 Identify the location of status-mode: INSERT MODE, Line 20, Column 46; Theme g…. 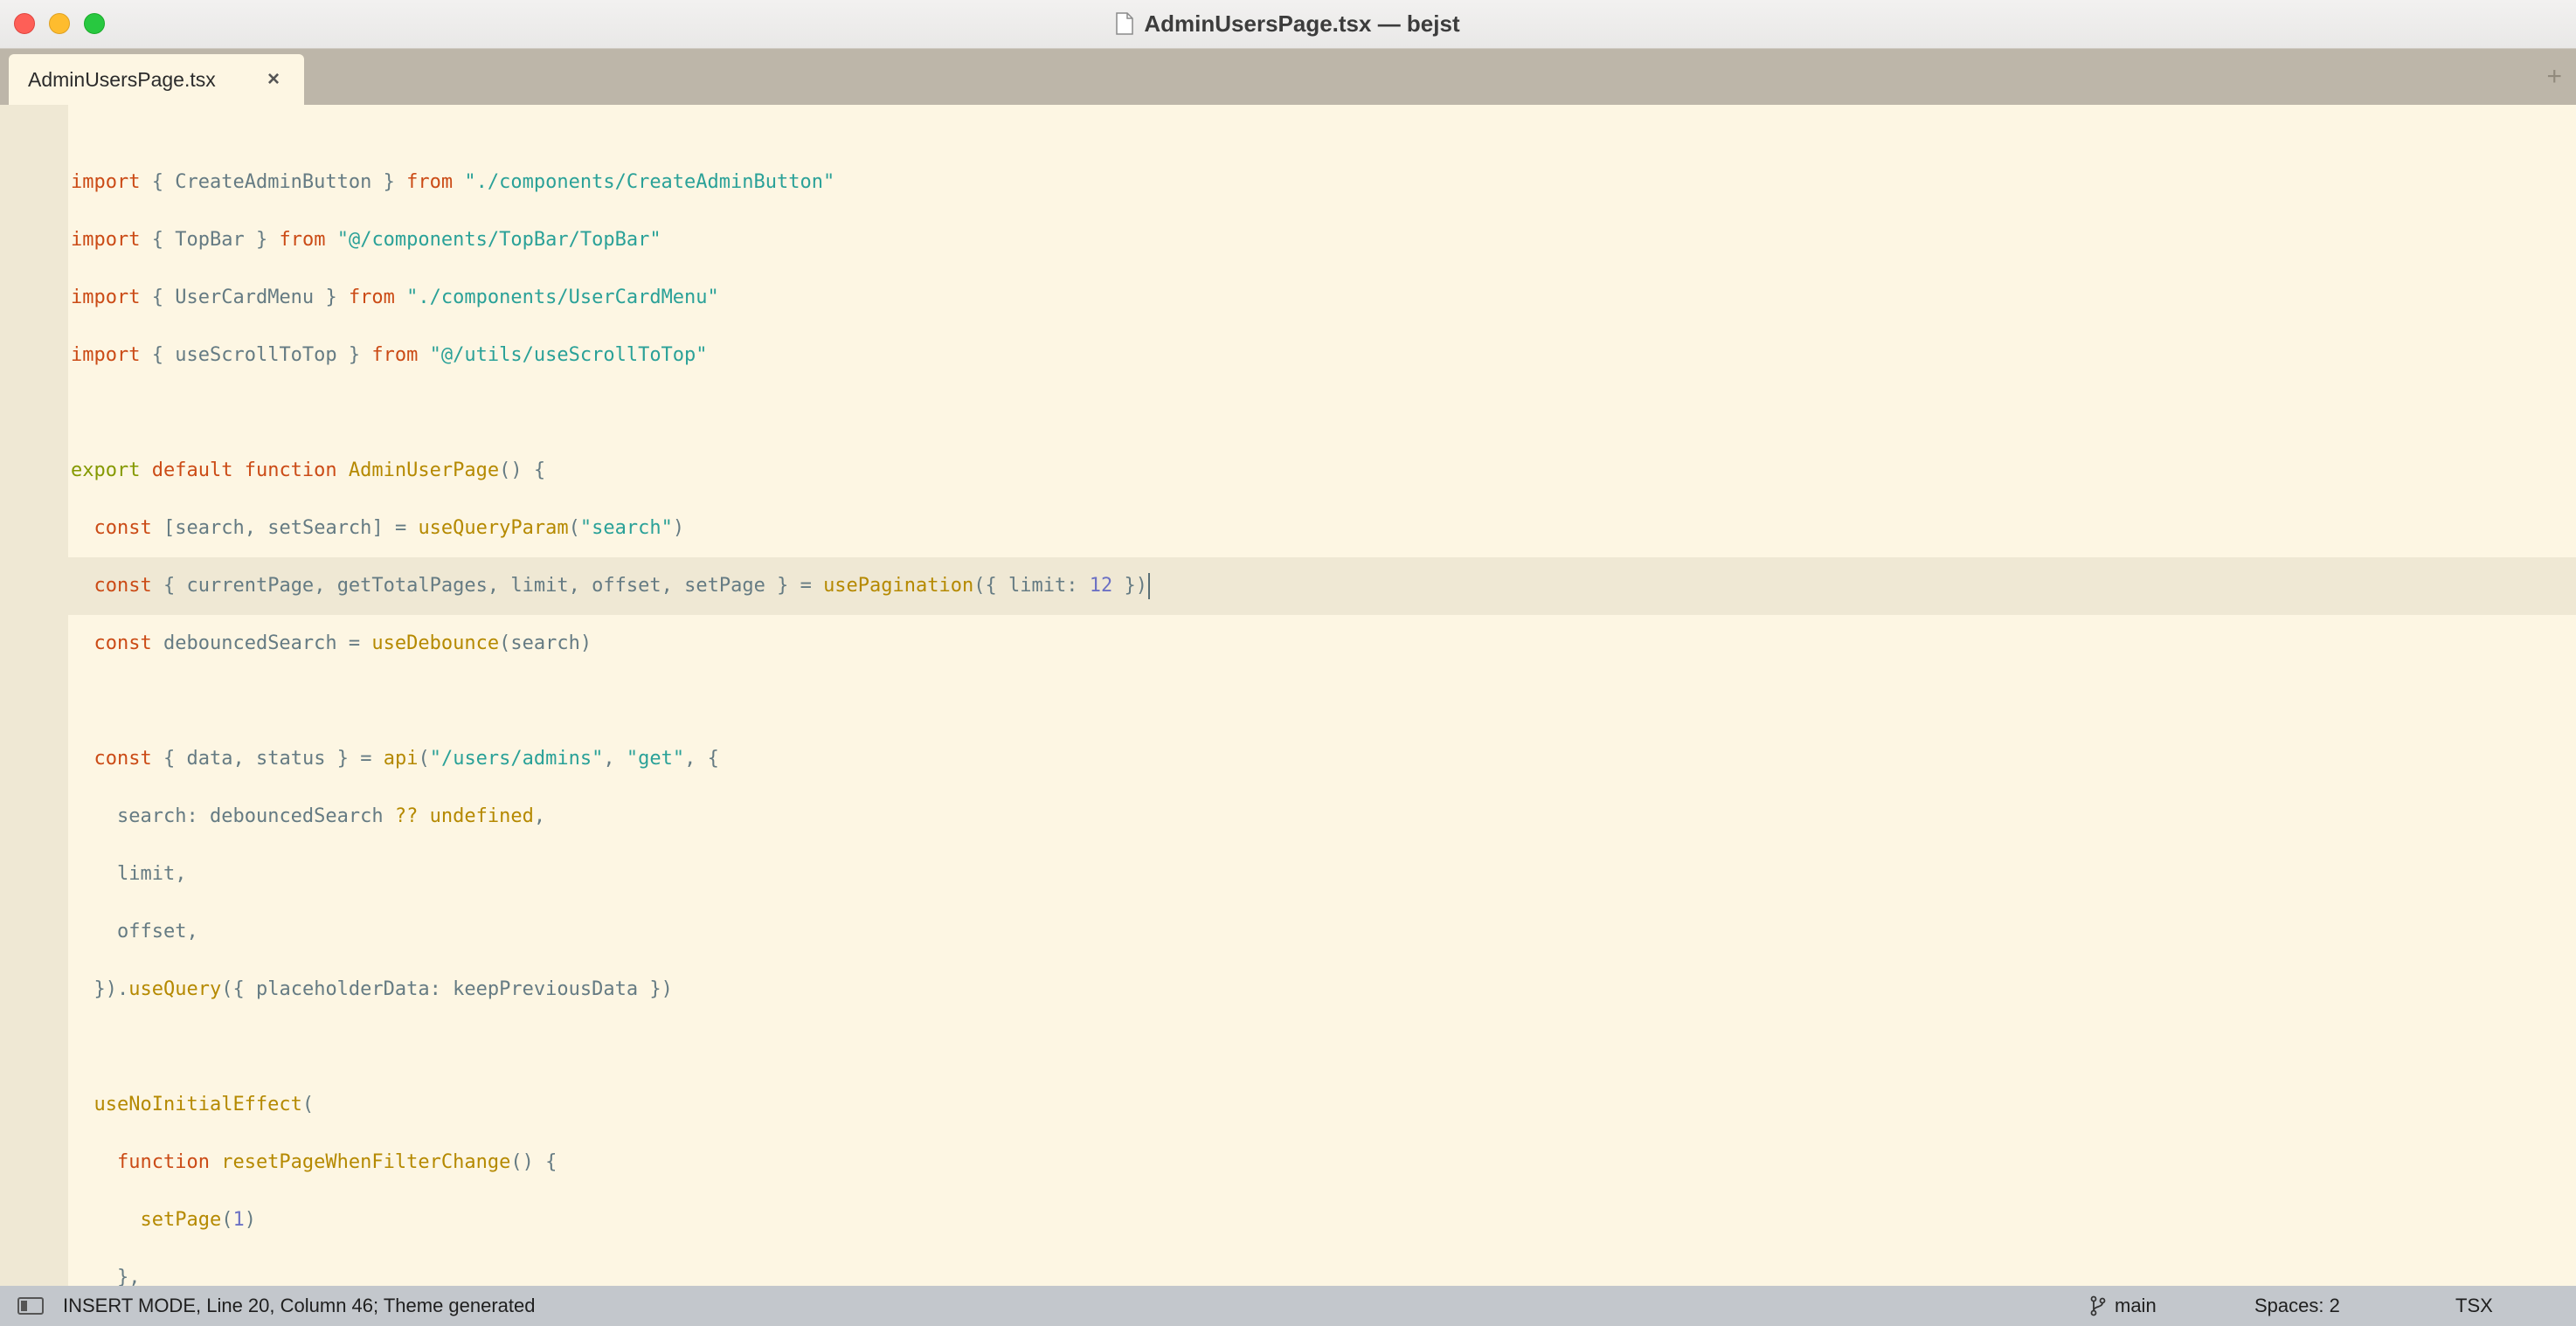
(299, 1305).